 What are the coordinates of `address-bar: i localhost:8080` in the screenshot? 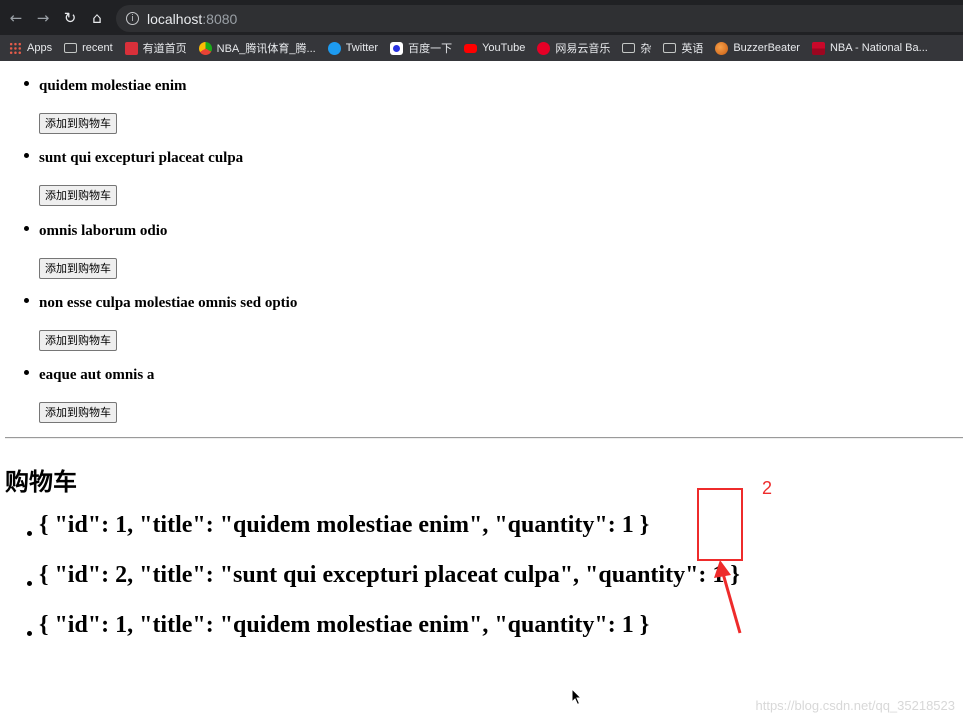 It's located at (539, 18).